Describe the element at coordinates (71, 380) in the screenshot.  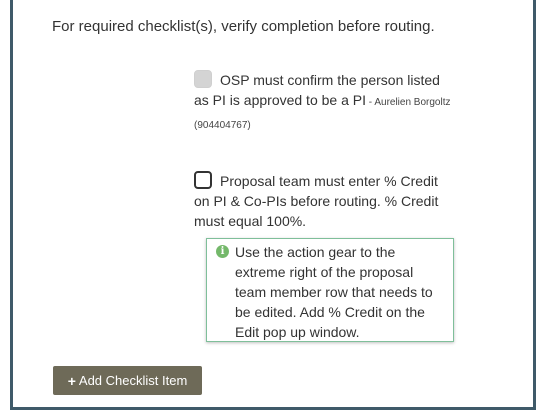
I see `plus-icon: +` at that location.